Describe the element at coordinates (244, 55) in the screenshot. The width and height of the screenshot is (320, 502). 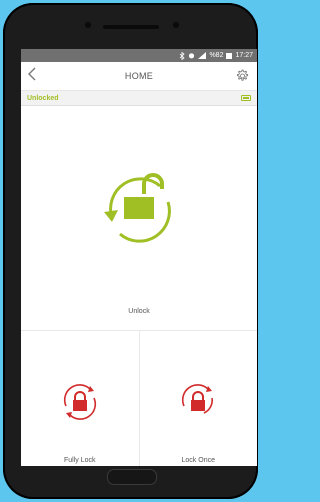
I see `clock: 17:27` at that location.